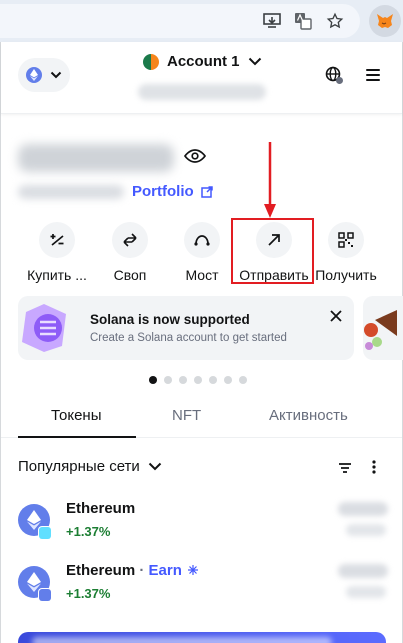 The width and height of the screenshot is (403, 643). Describe the element at coordinates (130, 240) in the screenshot. I see `swap-icon` at that location.